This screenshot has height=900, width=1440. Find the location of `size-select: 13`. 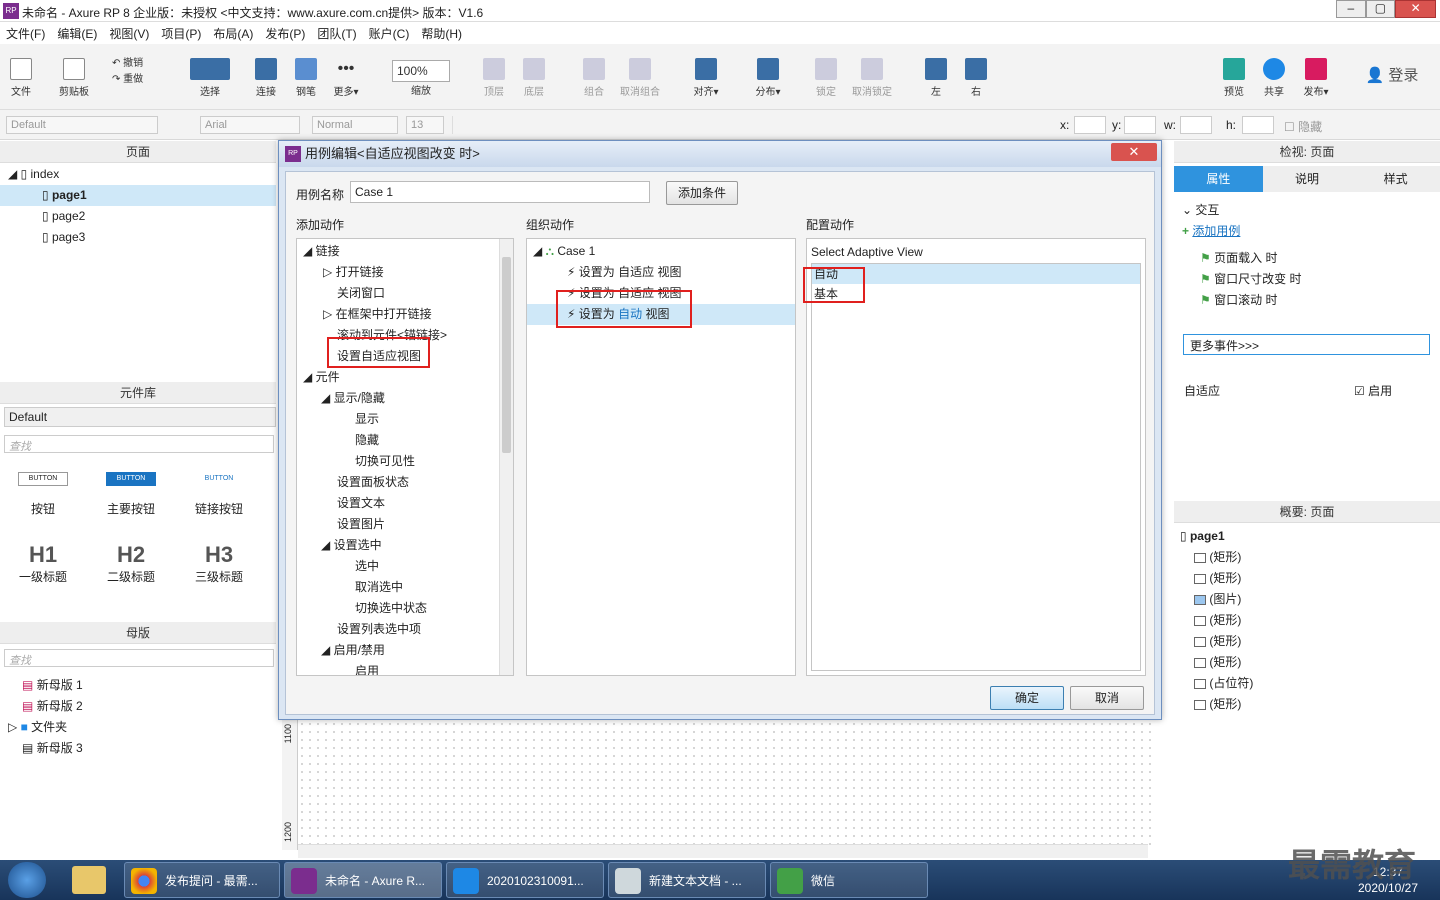

size-select: 13 is located at coordinates (425, 125).